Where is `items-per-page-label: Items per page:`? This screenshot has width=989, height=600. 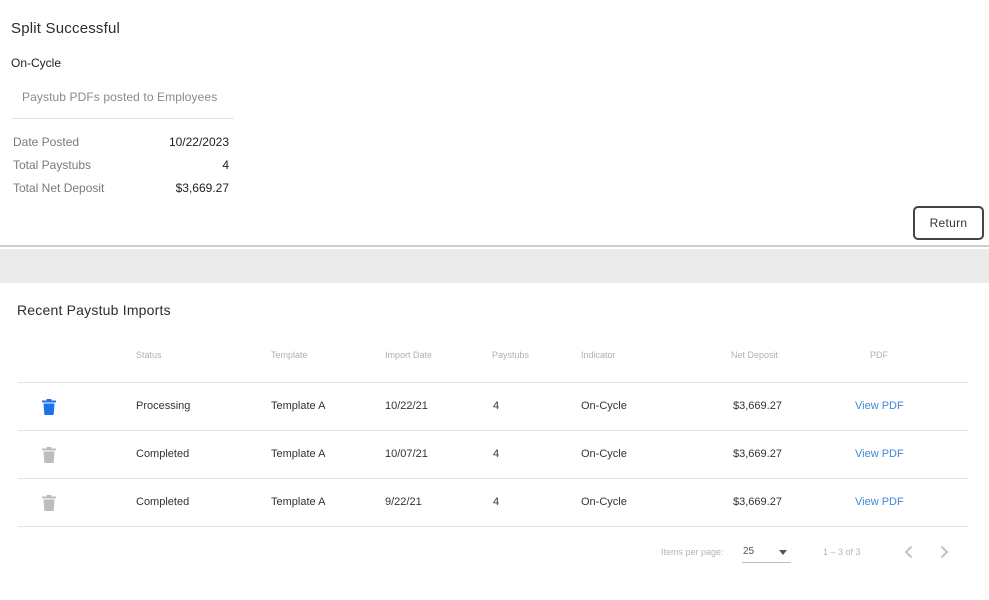 items-per-page-label: Items per page: is located at coordinates (692, 552).